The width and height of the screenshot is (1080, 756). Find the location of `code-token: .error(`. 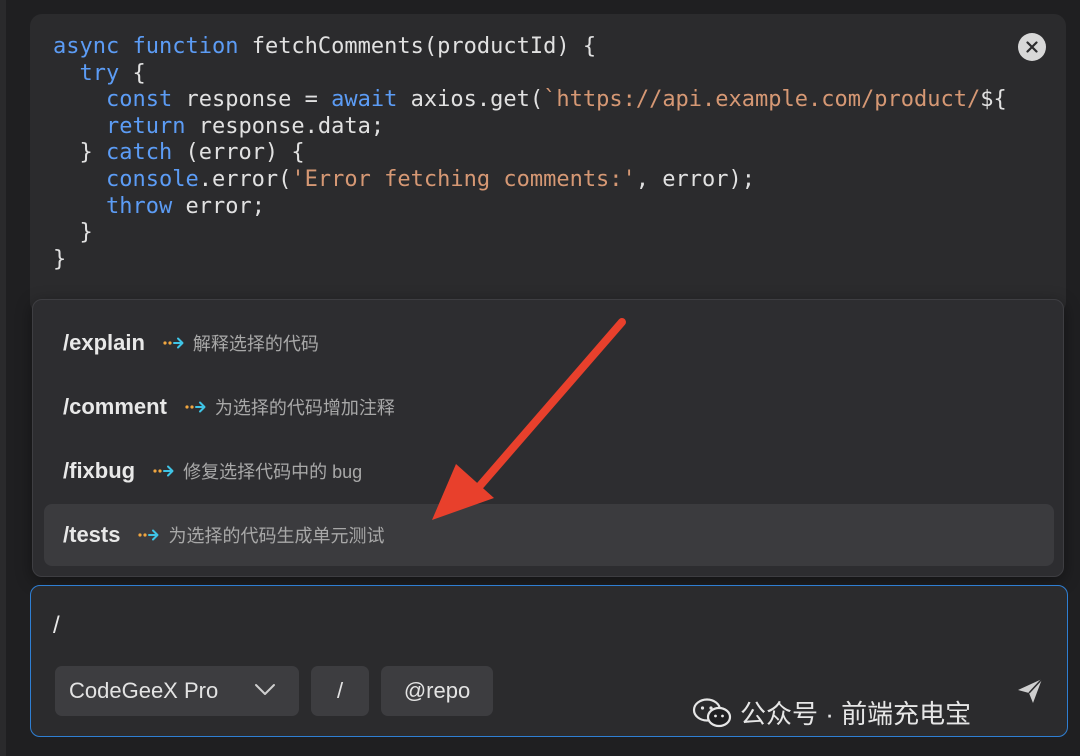

code-token: .error( is located at coordinates (245, 179).